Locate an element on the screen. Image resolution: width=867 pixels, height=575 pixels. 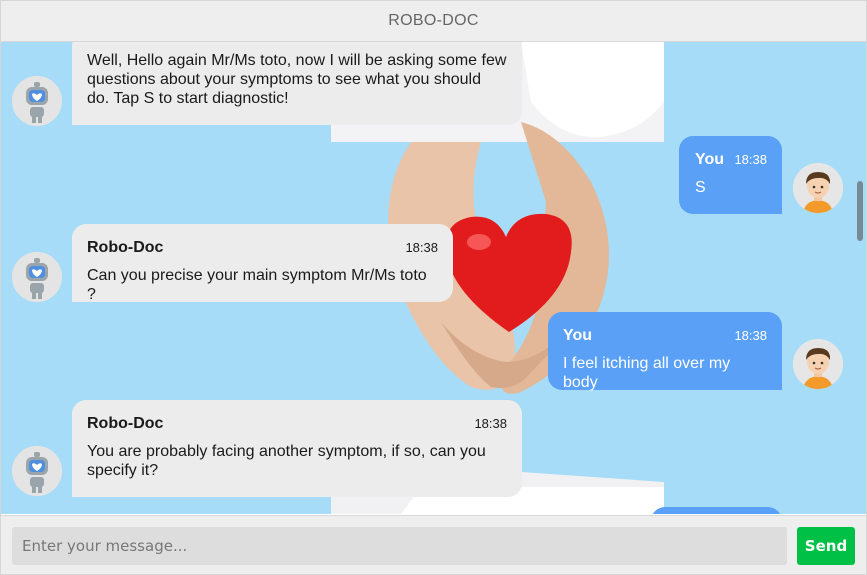
chat-scrollbar is located at coordinates (860, 211).